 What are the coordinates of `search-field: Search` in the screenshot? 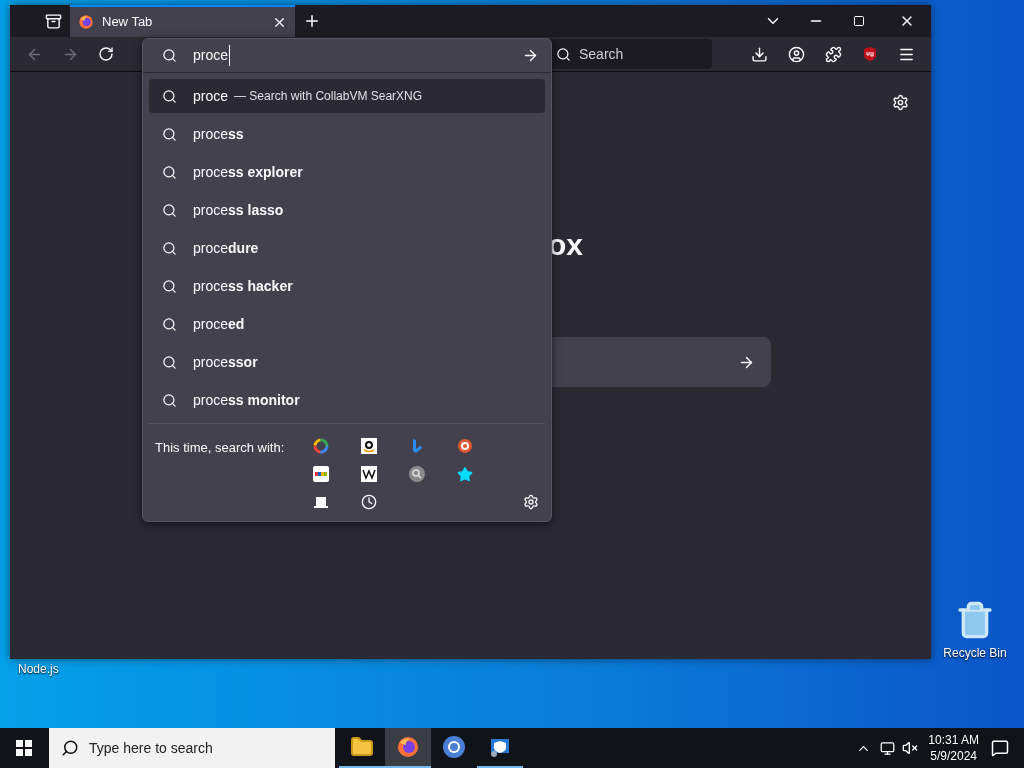 It's located at (630, 54).